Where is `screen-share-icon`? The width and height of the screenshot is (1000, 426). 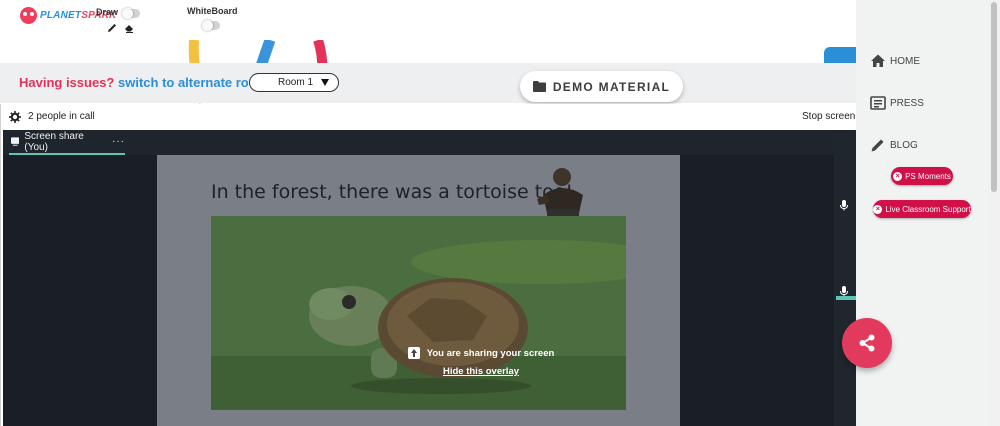 screen-share-icon is located at coordinates (15, 141).